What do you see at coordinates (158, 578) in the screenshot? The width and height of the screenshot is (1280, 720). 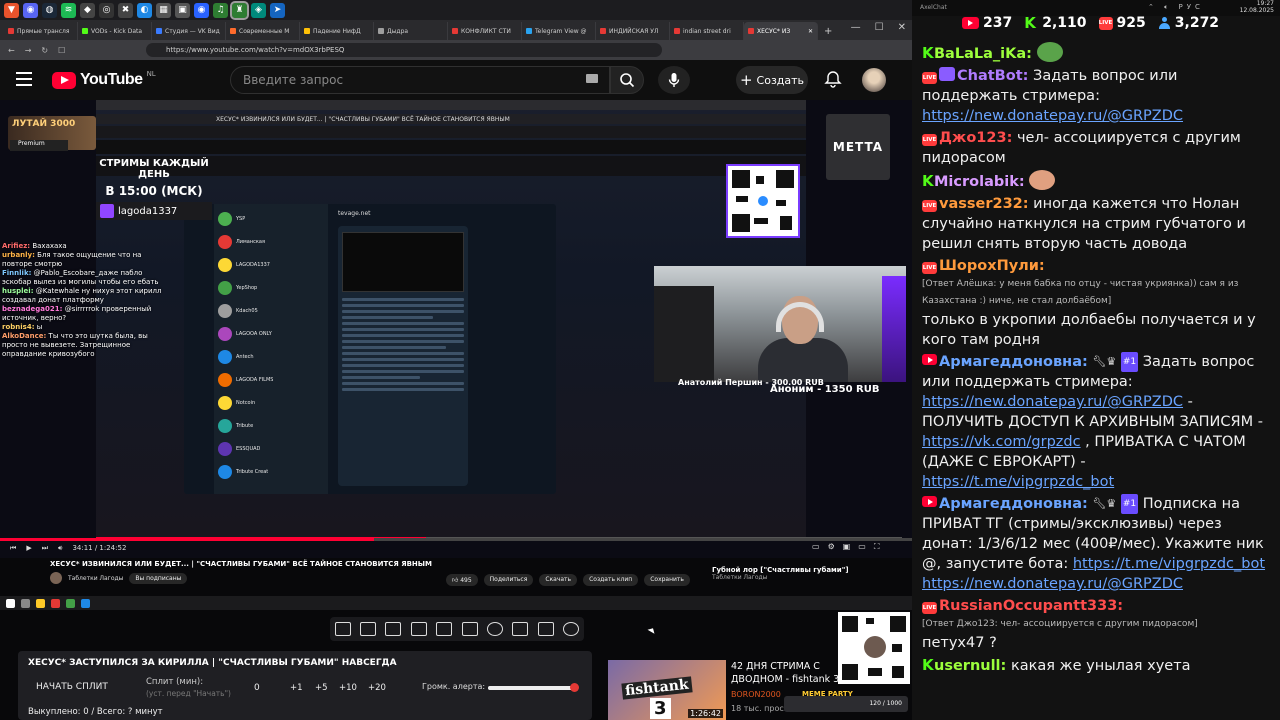 I see `subscribed-button: Вы подписаны` at bounding box center [158, 578].